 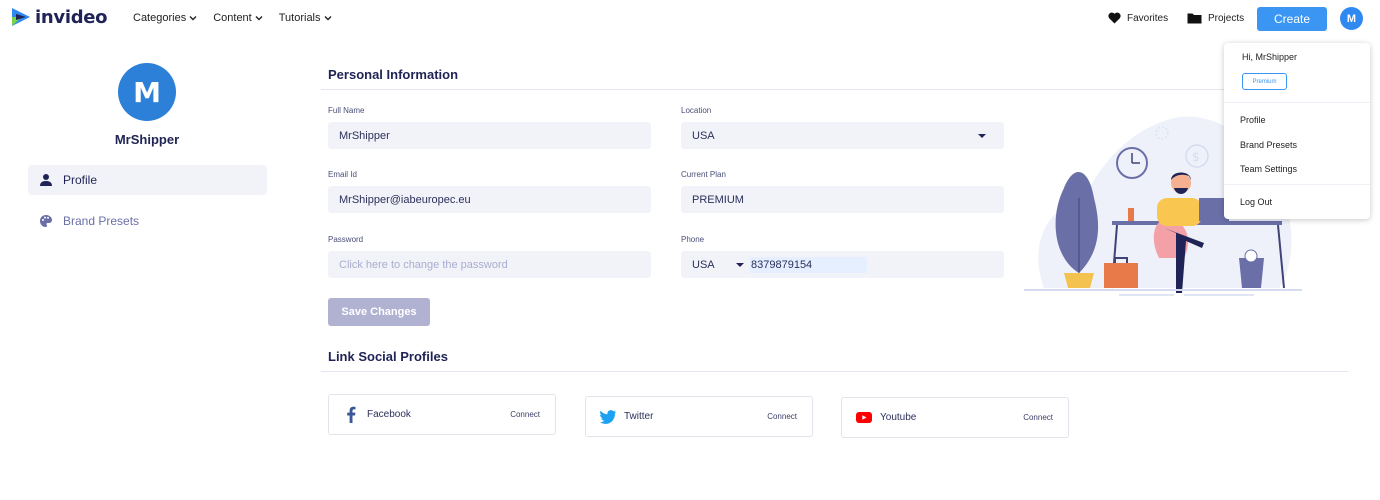 What do you see at coordinates (1038, 417) in the screenshot?
I see `youtube-connect-link: Connect` at bounding box center [1038, 417].